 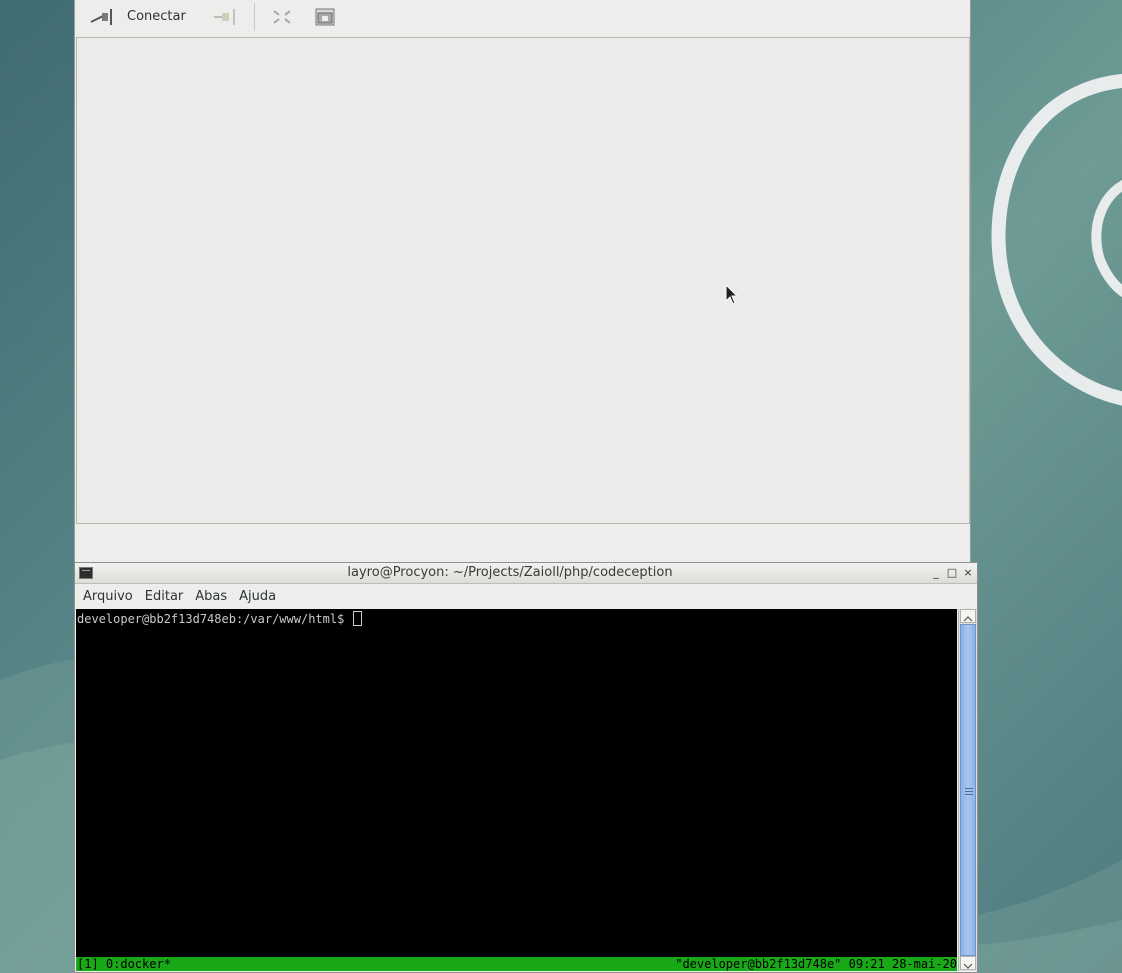 What do you see at coordinates (164, 596) in the screenshot?
I see `menu-editar: Editar` at bounding box center [164, 596].